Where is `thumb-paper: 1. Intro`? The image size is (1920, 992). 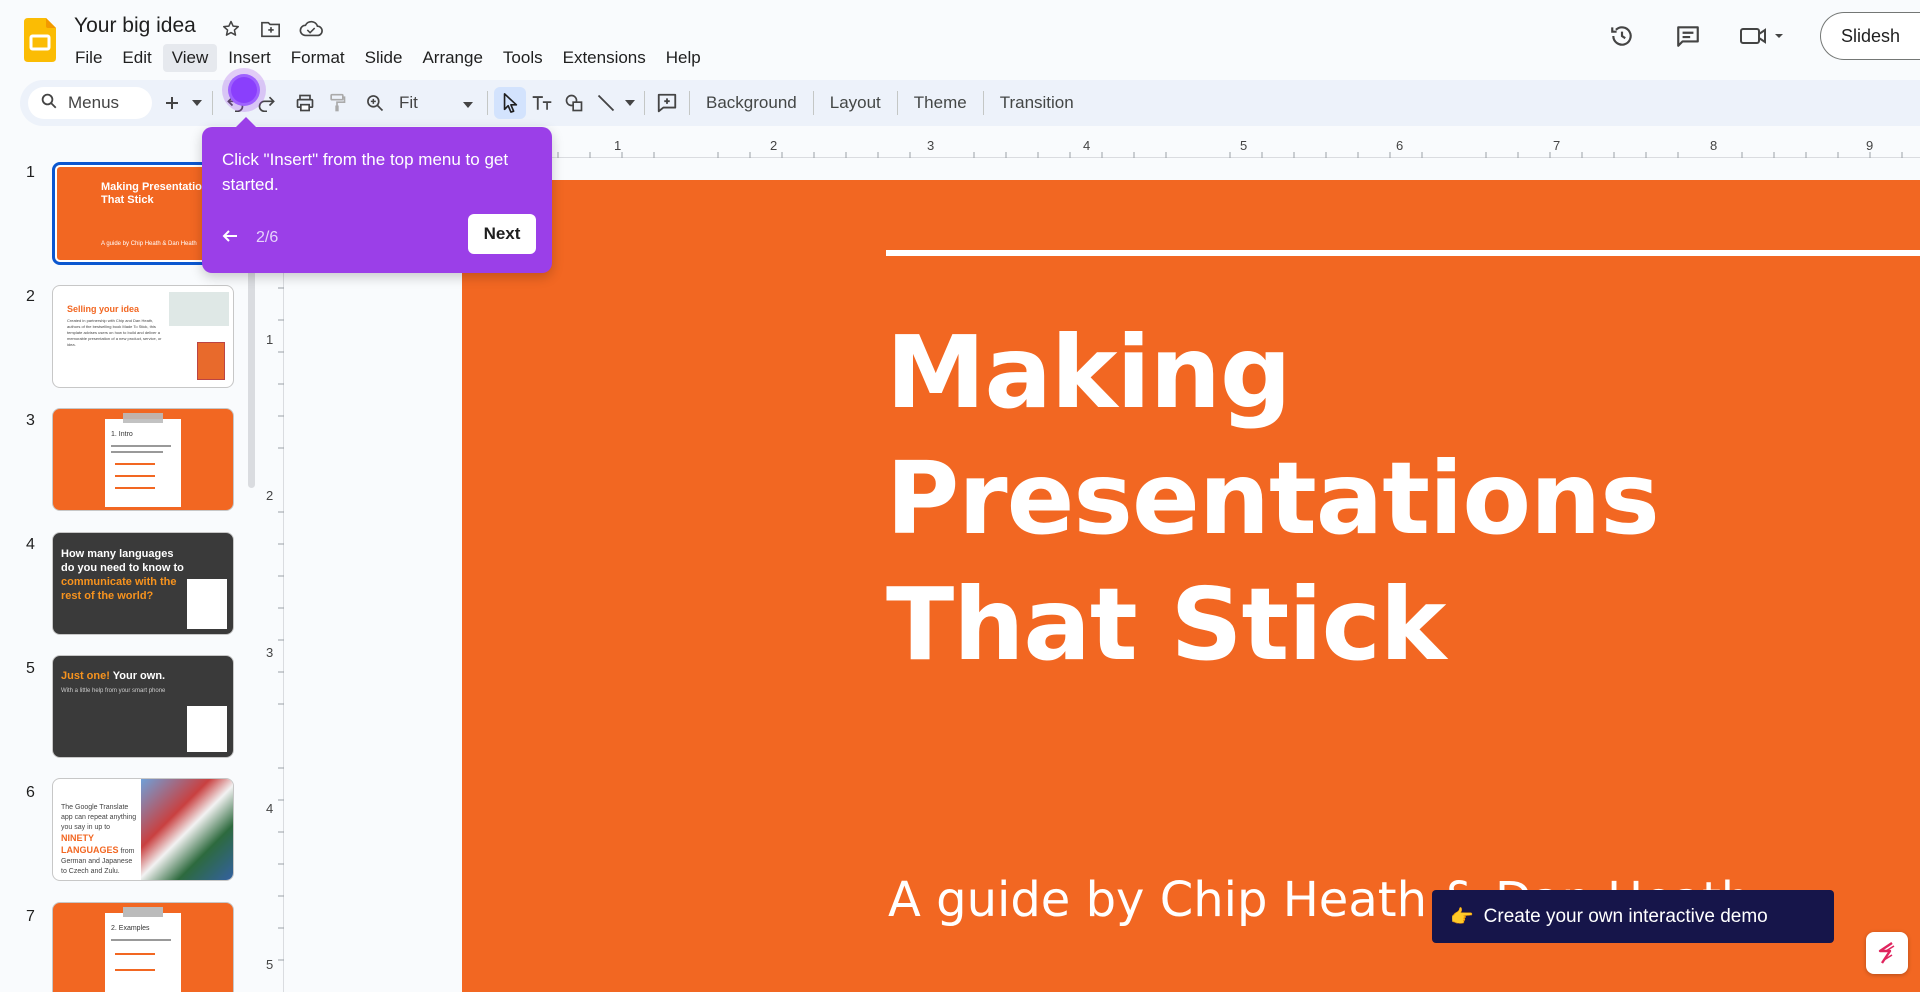 thumb-paper: 1. Intro is located at coordinates (143, 463).